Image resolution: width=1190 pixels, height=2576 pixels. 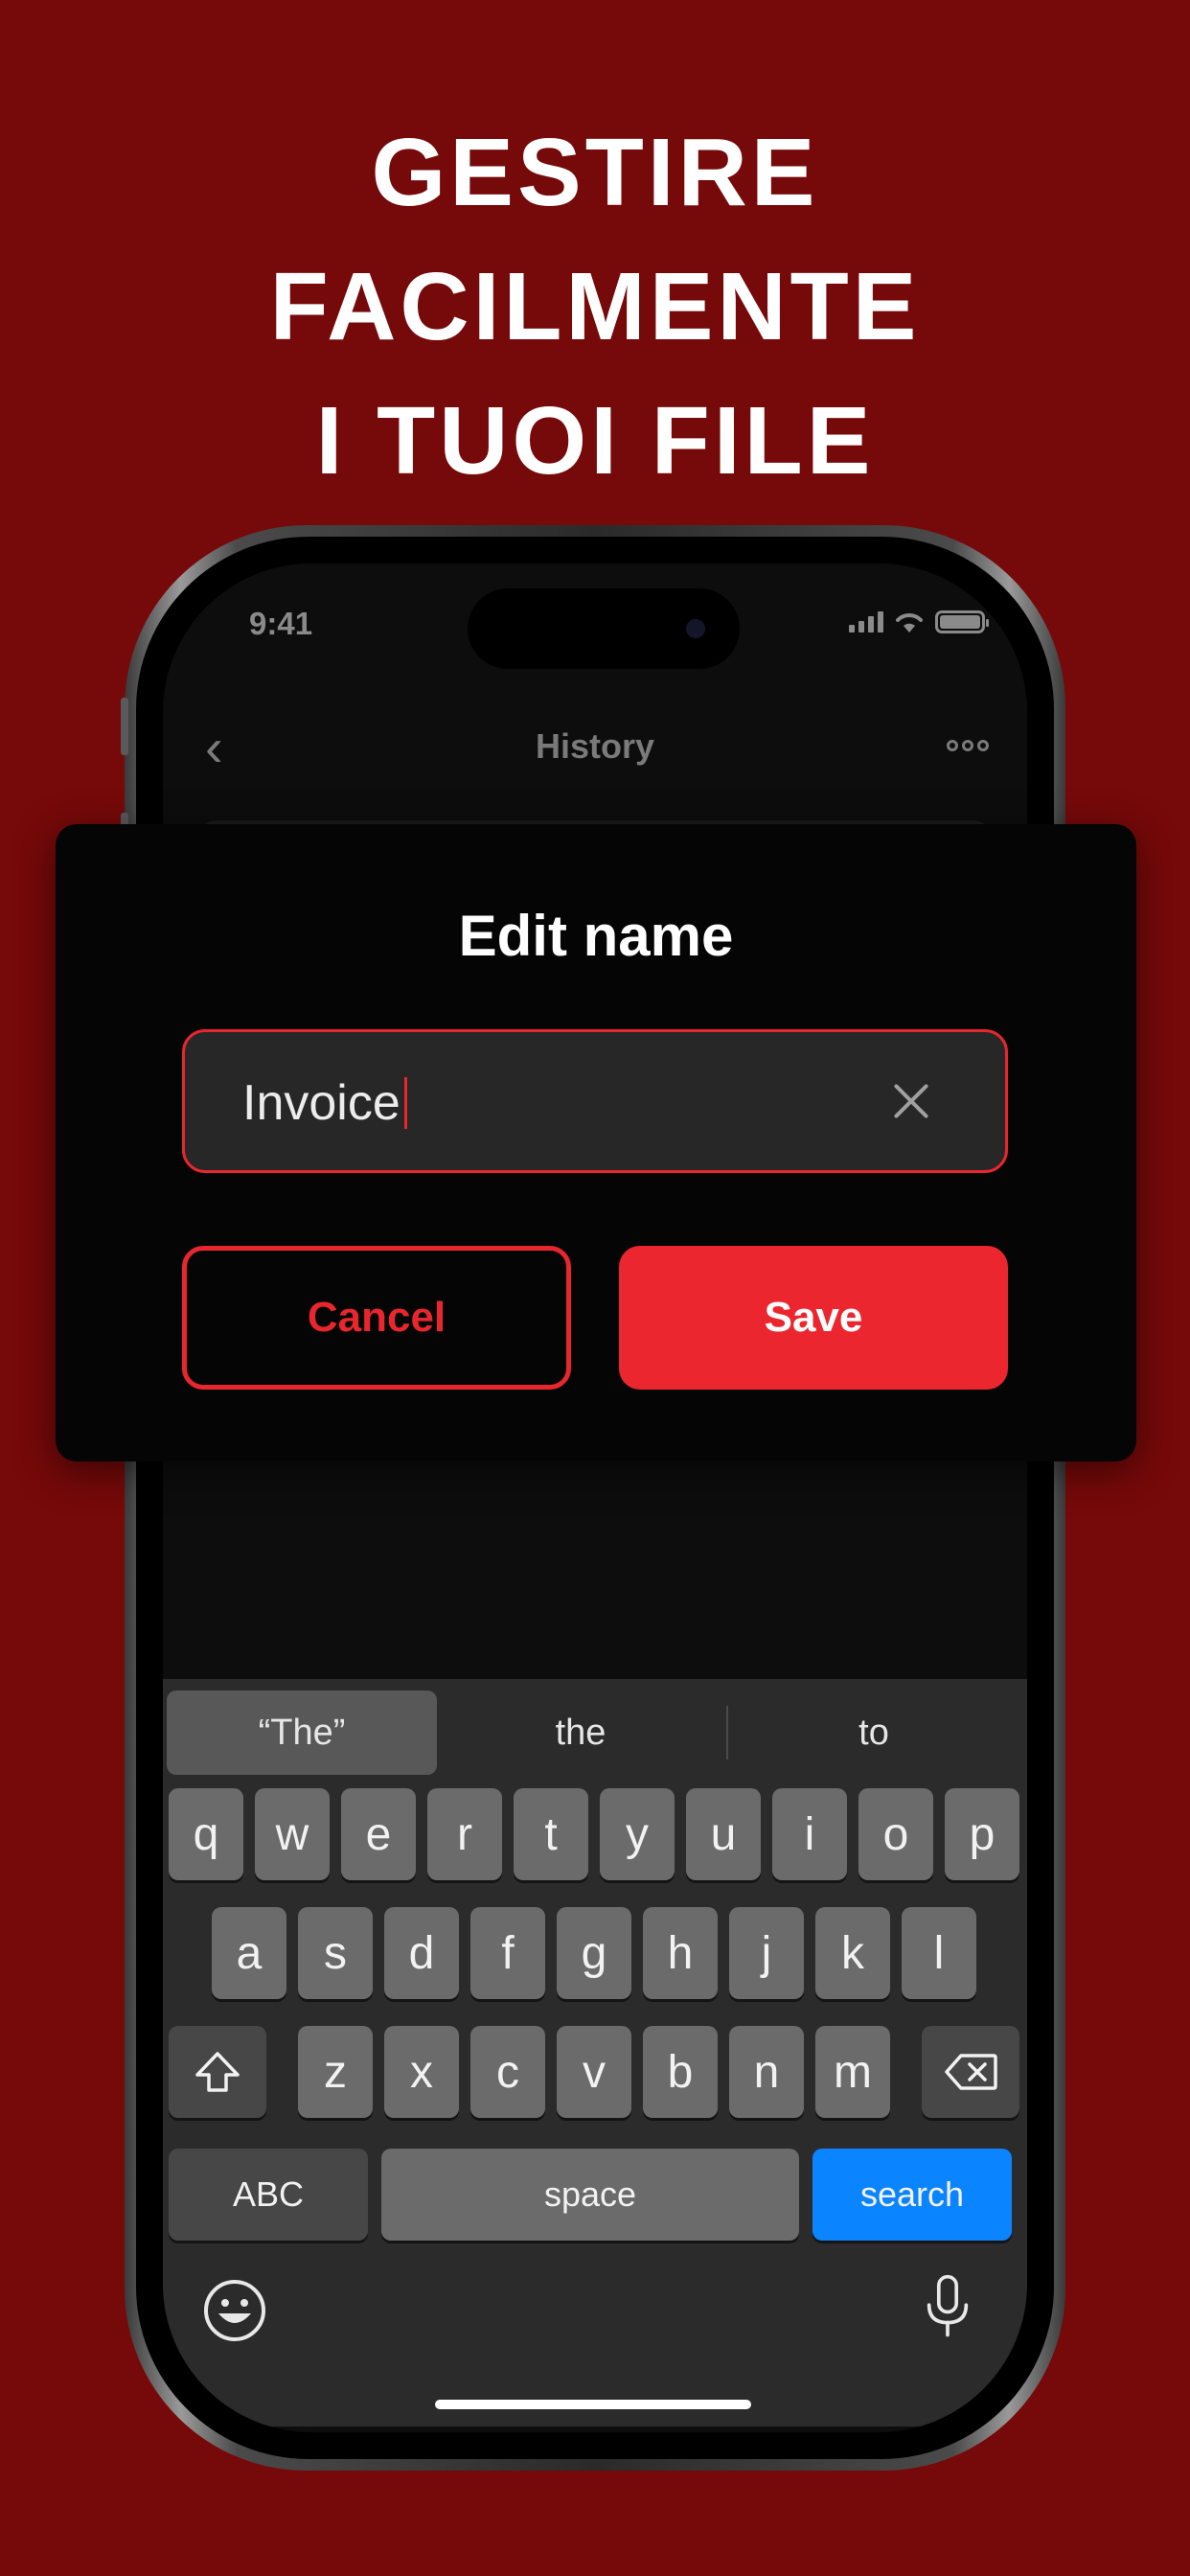 I want to click on suggestion-1: “The”, so click(x=302, y=1732).